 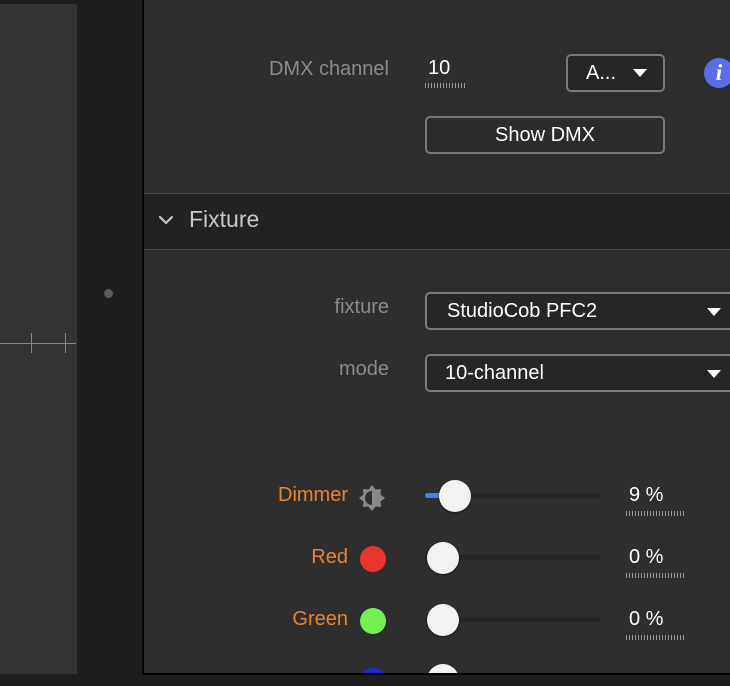 I want to click on blue-slider-knob, so click(x=443, y=668).